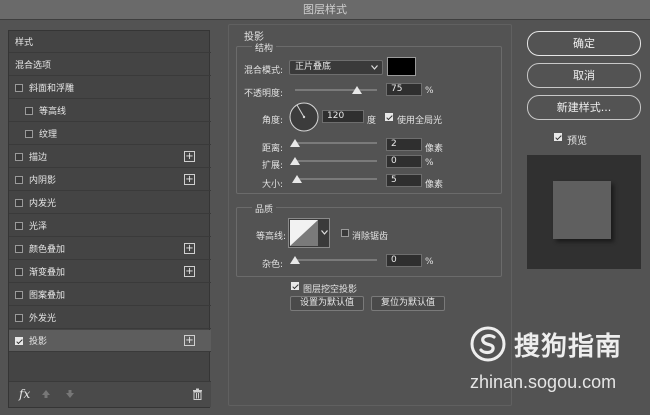 The height and width of the screenshot is (415, 650). I want to click on fx-button: fx, so click(24, 394).